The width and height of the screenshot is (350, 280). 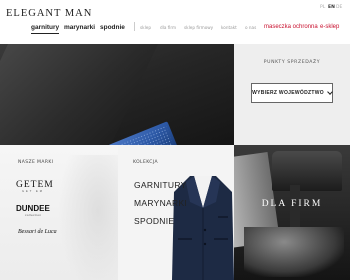 I want to click on sewing-machine-image, so click(x=307, y=171).